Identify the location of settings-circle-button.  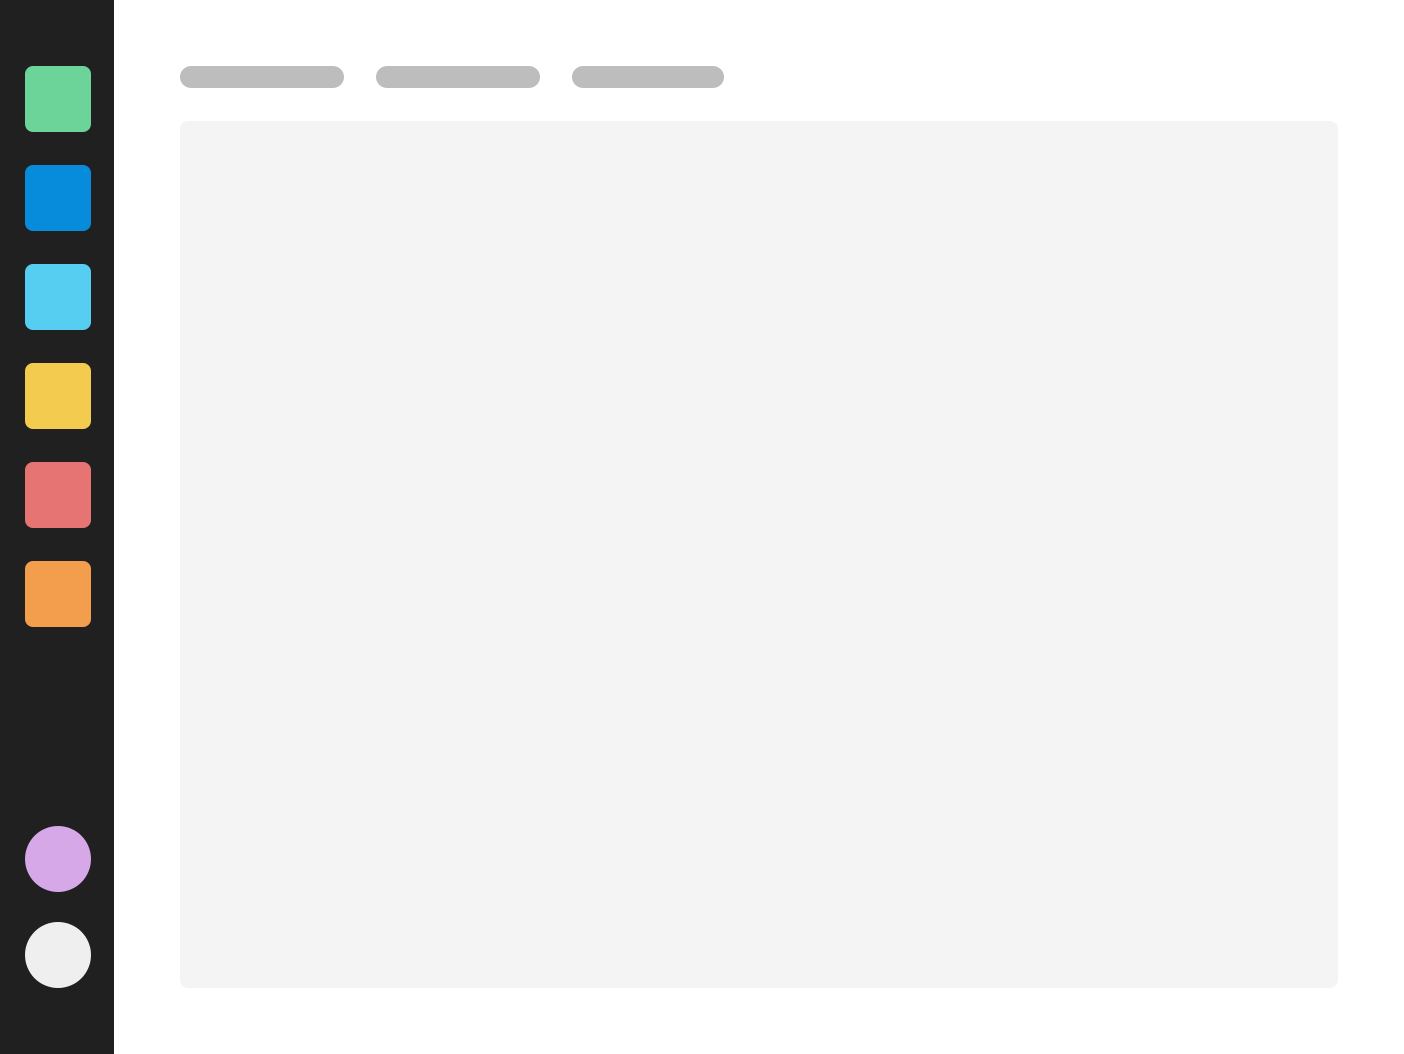
(58, 955).